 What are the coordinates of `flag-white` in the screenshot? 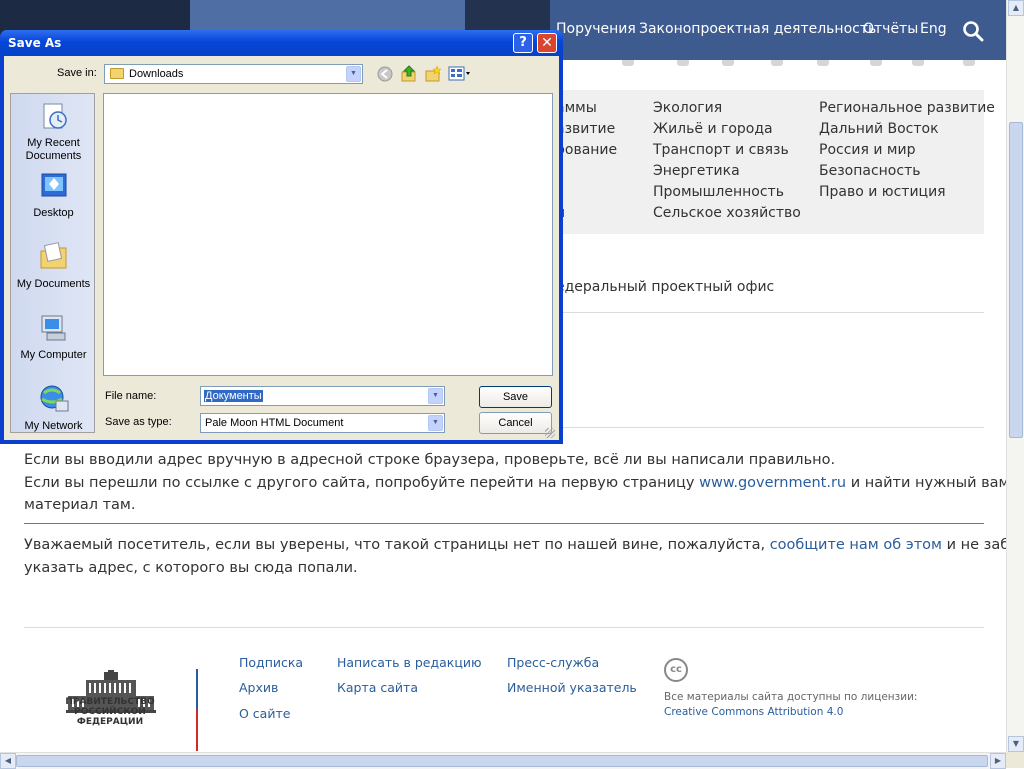 It's located at (197, 648).